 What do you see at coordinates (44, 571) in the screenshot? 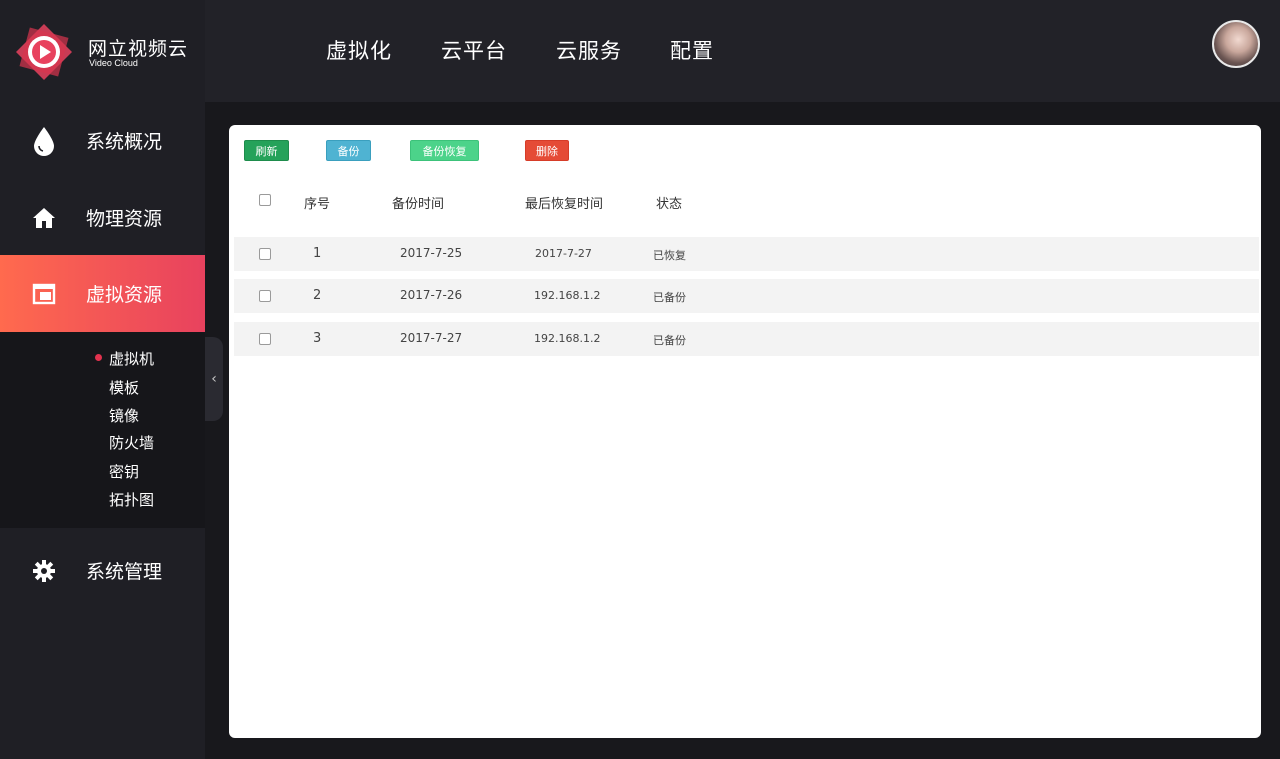
I see `gear-icon` at bounding box center [44, 571].